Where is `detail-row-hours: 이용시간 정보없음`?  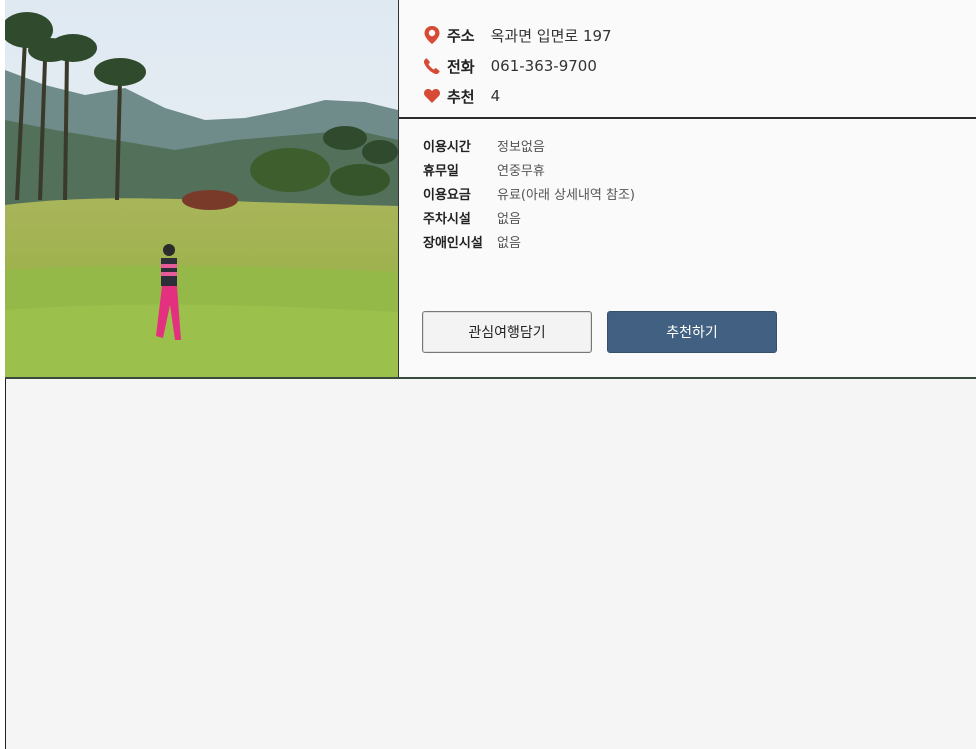
detail-row-hours: 이용시간 정보없음 is located at coordinates (529, 145).